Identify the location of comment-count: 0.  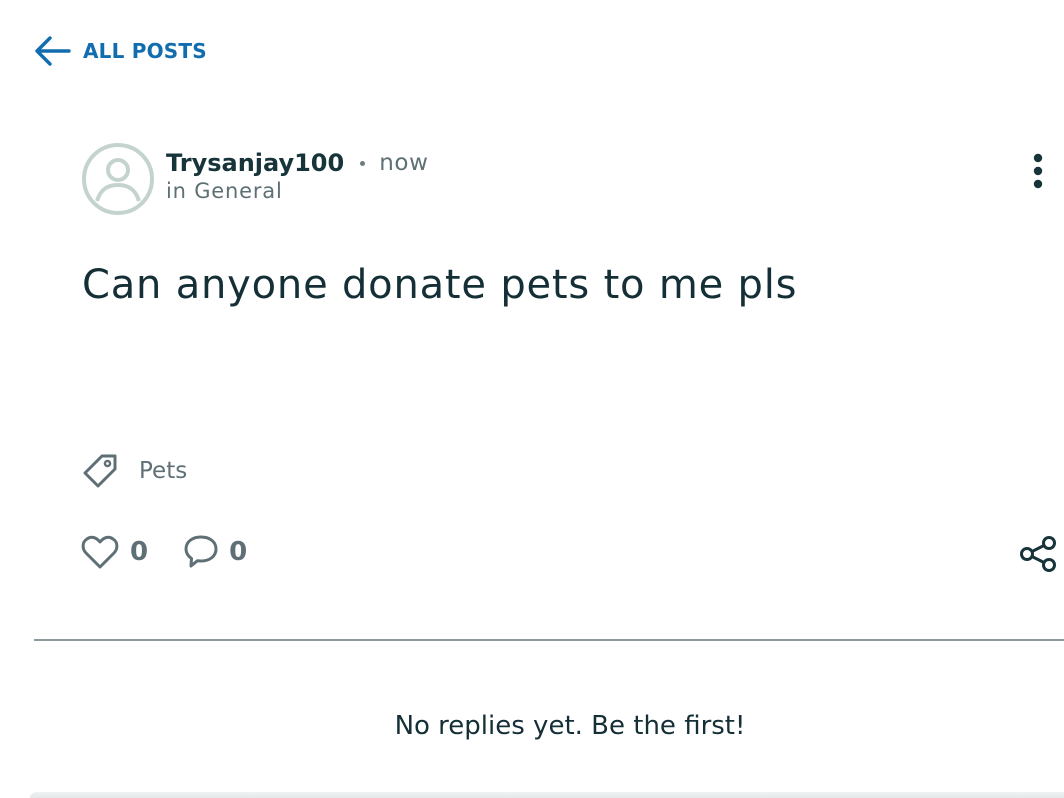
(238, 552).